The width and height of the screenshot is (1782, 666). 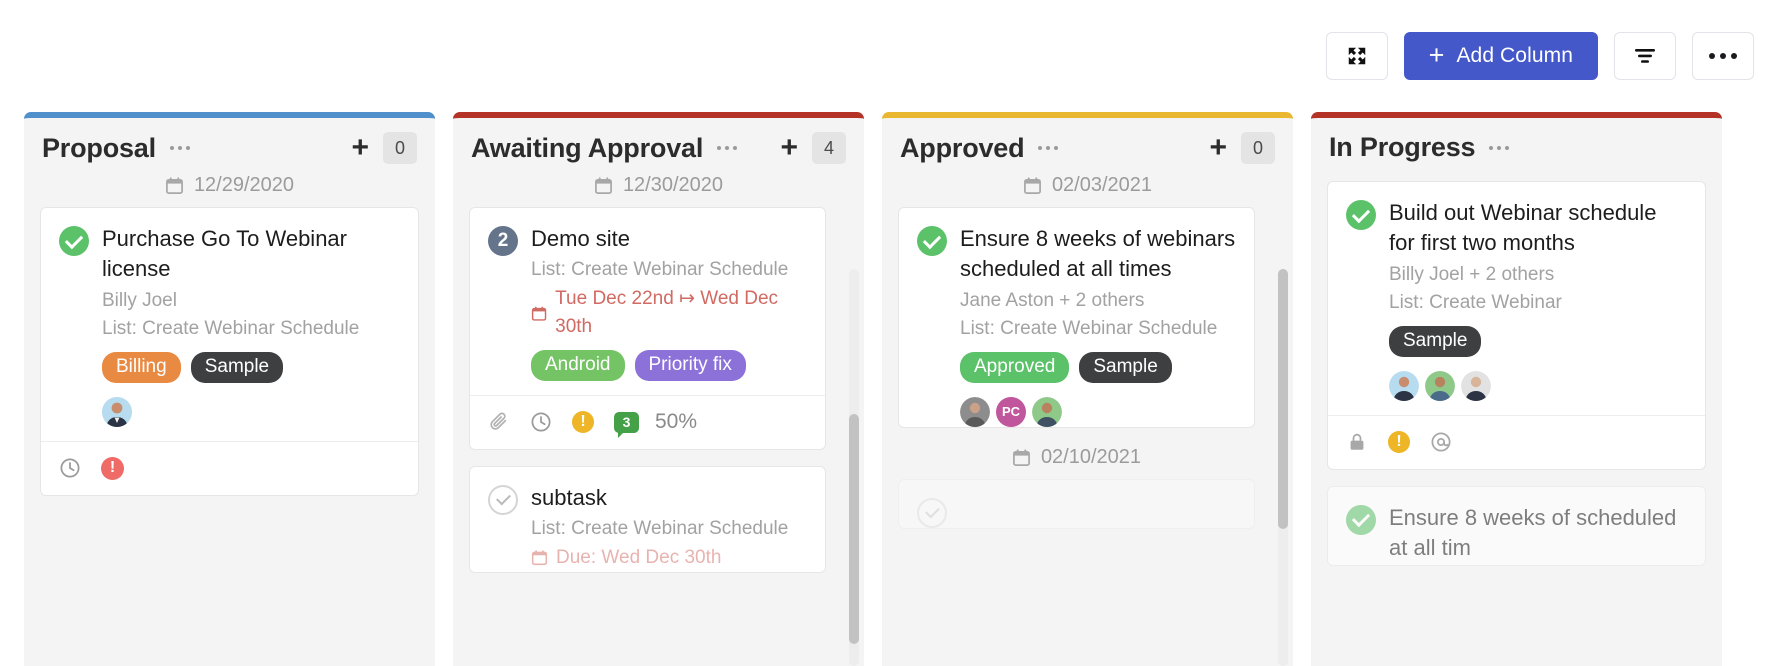 I want to click on plus-icon: +, so click(x=1436, y=54).